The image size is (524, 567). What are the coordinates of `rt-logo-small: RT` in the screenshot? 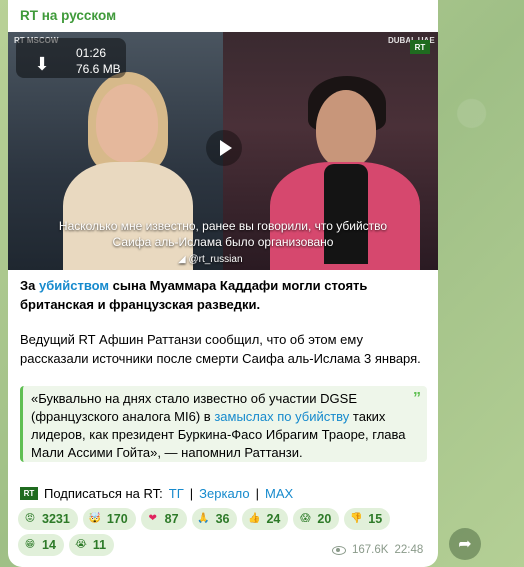 It's located at (29, 493).